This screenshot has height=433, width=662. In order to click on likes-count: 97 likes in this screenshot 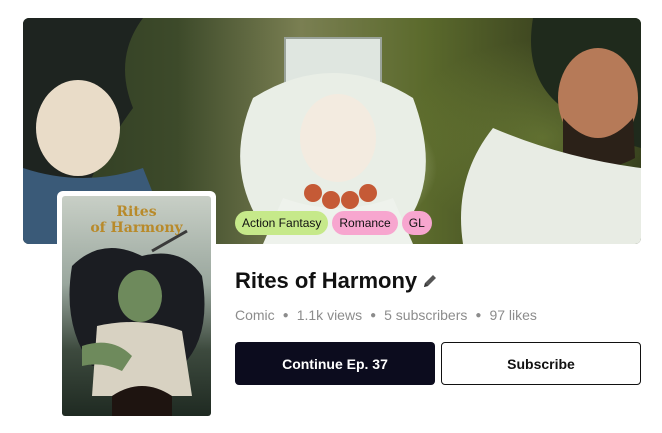, I will do `click(513, 315)`.